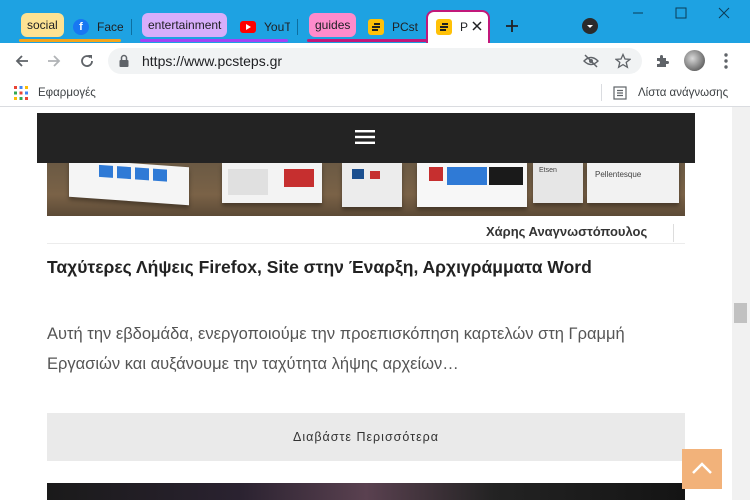 This screenshot has width=750, height=500. Describe the element at coordinates (22, 61) in the screenshot. I see `back-icon` at that location.